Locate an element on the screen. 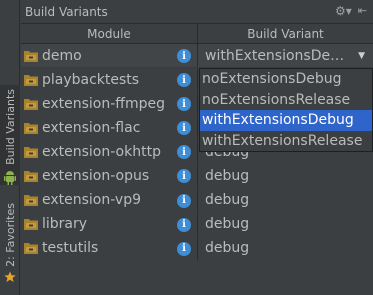 The height and width of the screenshot is (295, 373). table-header: Module Build Variant is located at coordinates (197, 34).